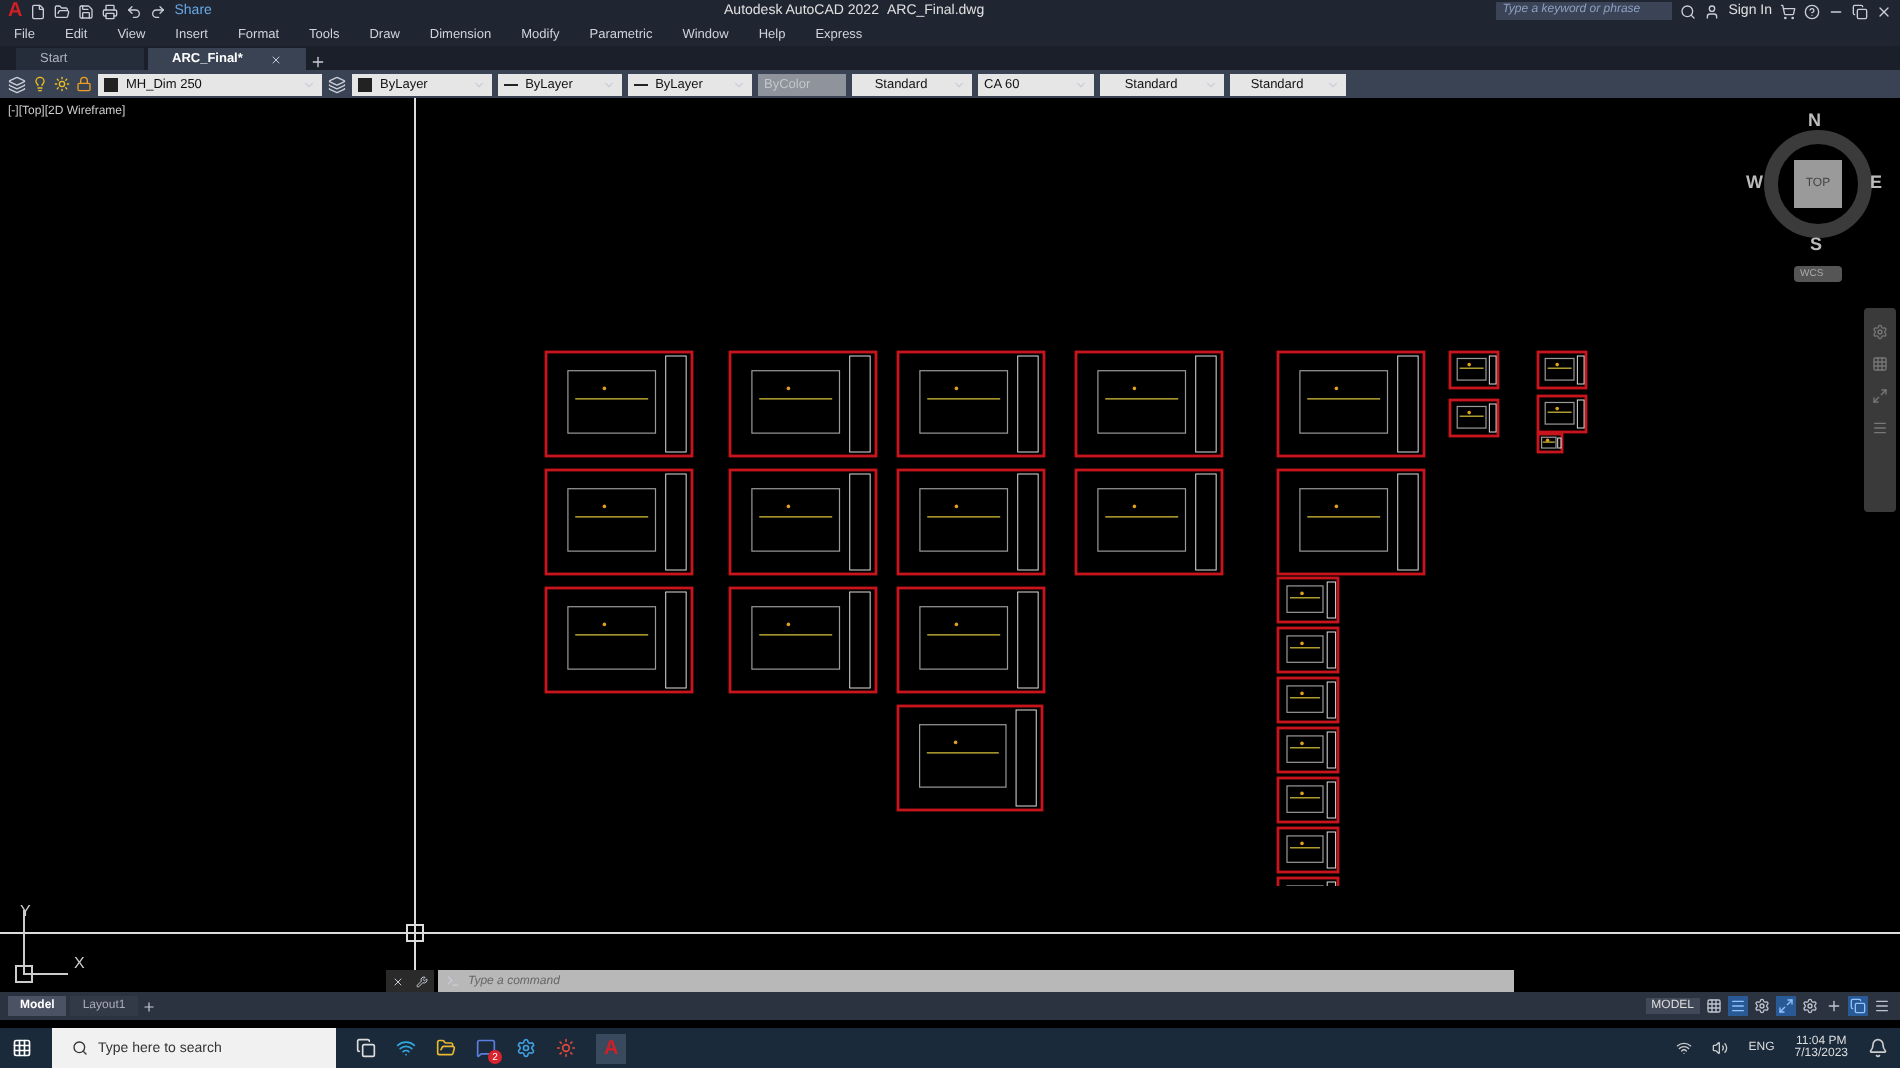  What do you see at coordinates (1876, 182) in the screenshot?
I see `compass-direction: E` at bounding box center [1876, 182].